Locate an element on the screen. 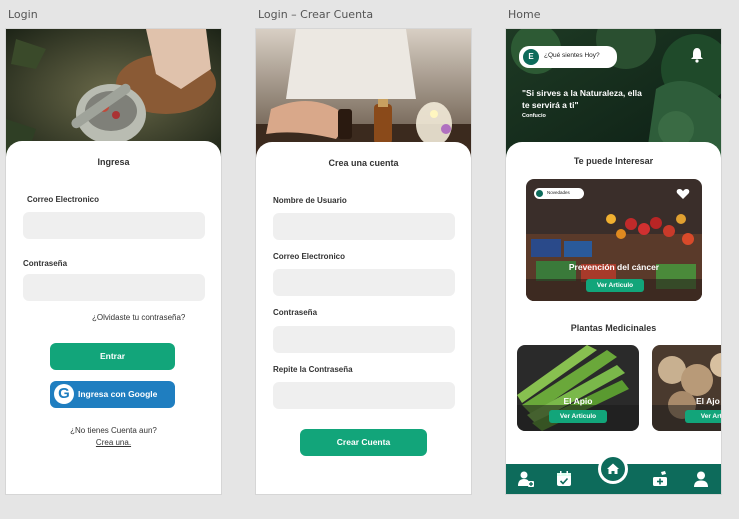 The image size is (739, 519). frame-label-register: Login – Crear Cuenta is located at coordinates (316, 14).